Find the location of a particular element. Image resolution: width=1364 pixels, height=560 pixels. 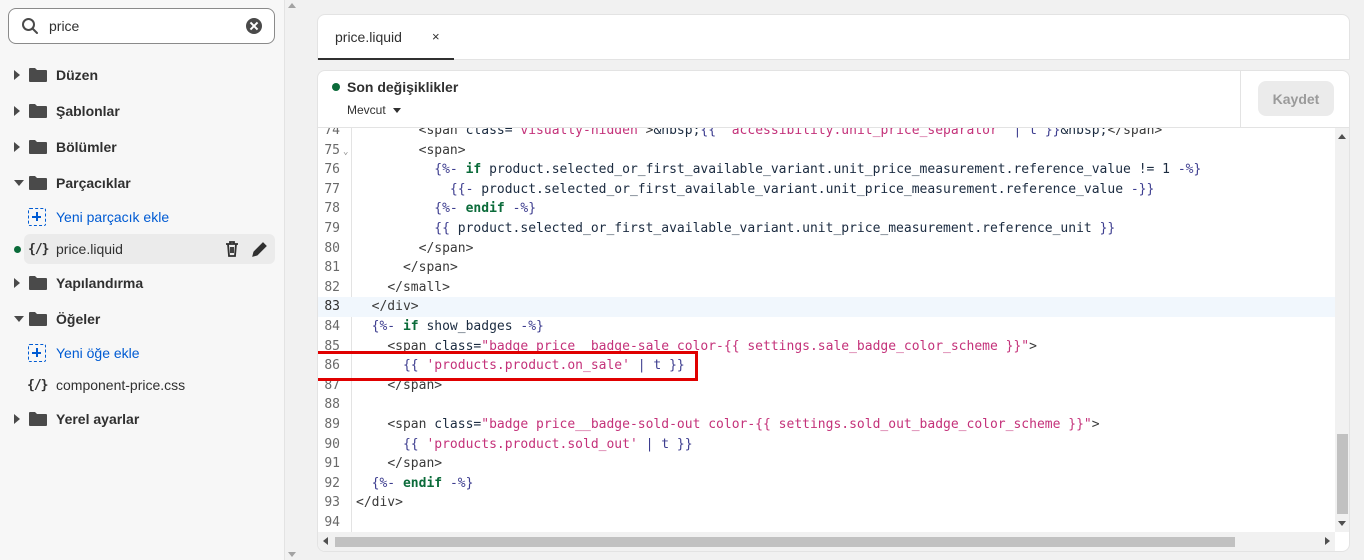

code-text: <span> is located at coordinates (442, 150).